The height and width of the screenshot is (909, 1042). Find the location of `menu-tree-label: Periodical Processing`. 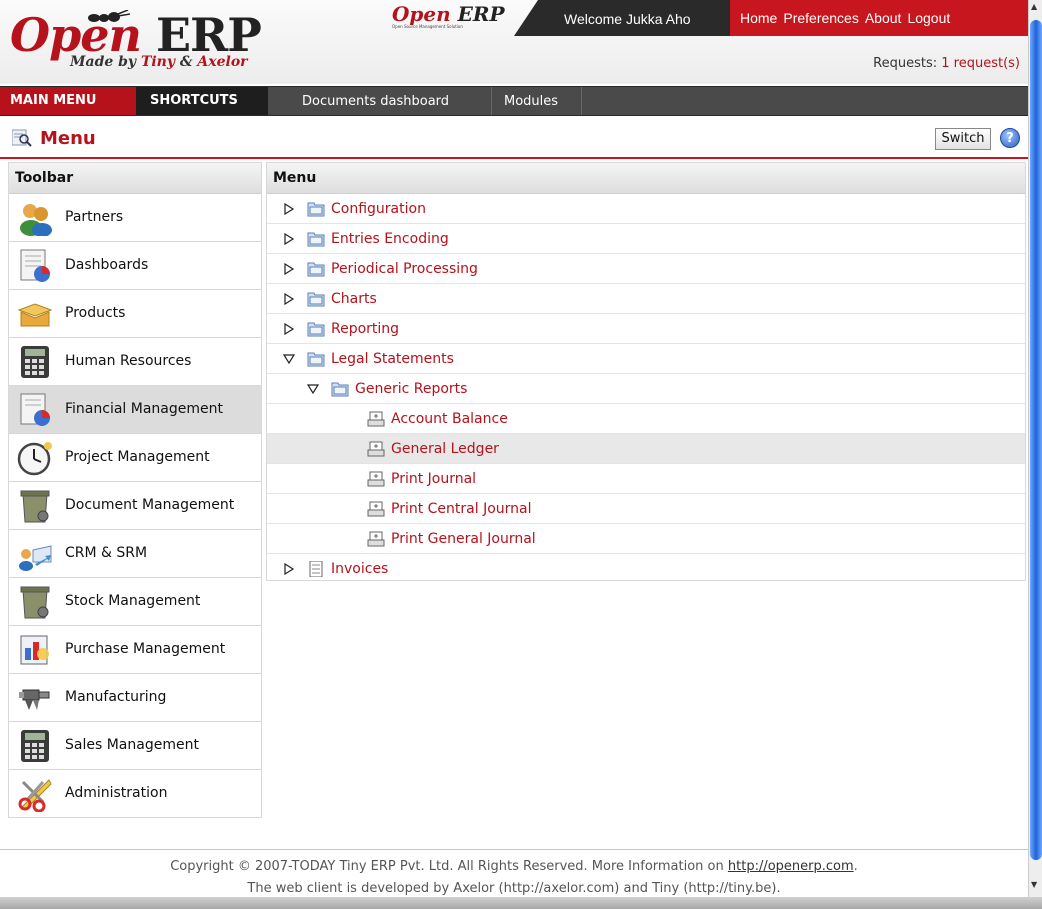

menu-tree-label: Periodical Processing is located at coordinates (404, 269).